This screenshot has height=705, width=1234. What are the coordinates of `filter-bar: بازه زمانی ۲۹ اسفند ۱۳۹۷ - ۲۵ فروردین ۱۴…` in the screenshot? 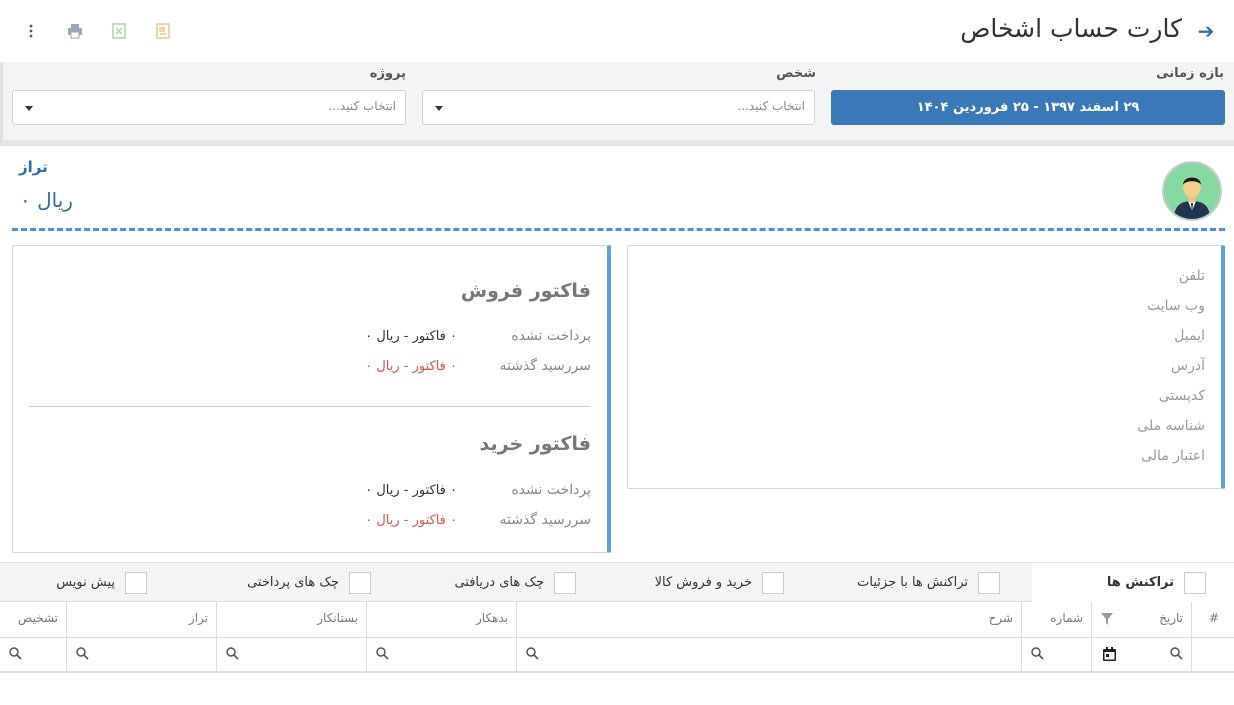 It's located at (617, 104).